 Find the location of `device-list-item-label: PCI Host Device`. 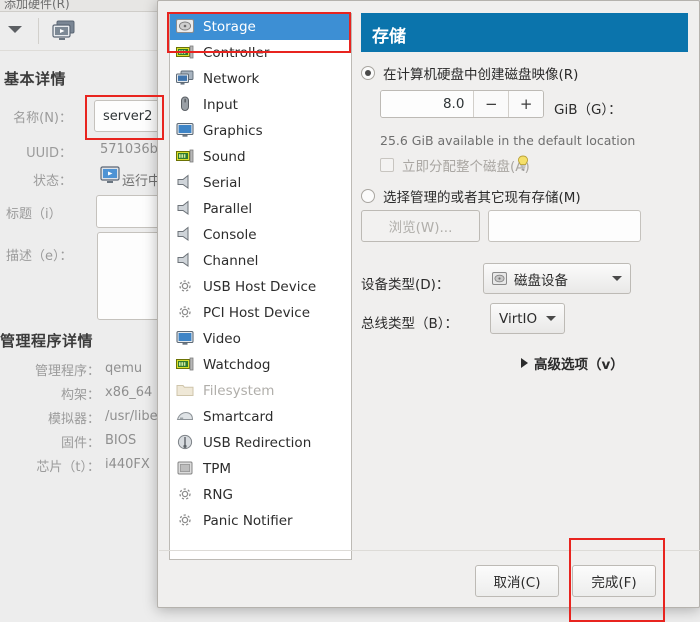

device-list-item-label: PCI Host Device is located at coordinates (257, 313).